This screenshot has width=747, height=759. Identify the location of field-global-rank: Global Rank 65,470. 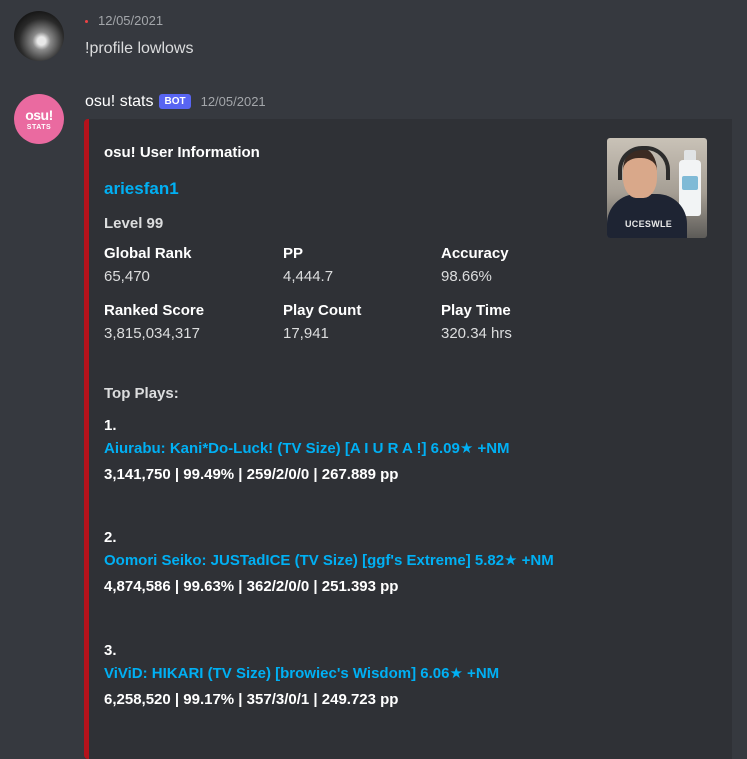
(148, 265).